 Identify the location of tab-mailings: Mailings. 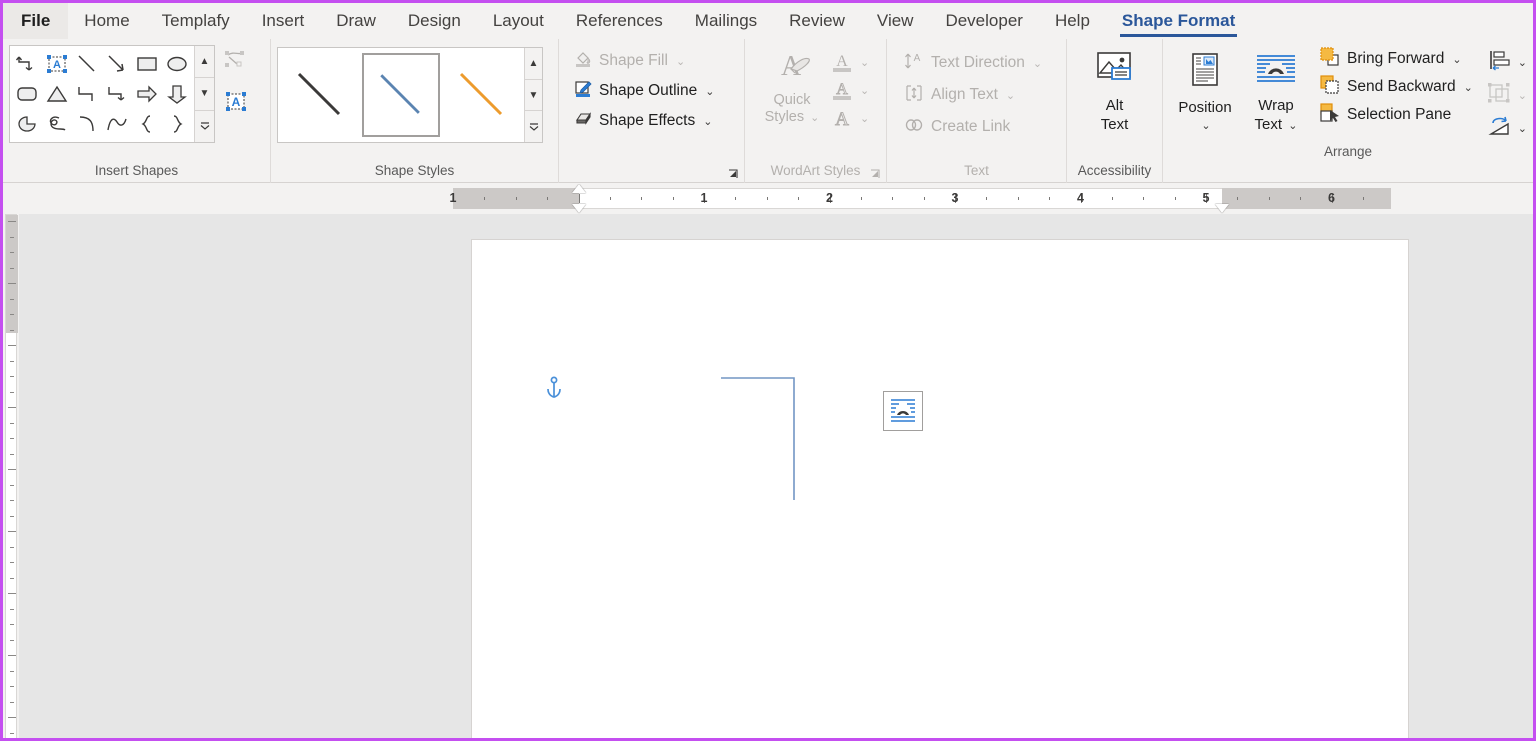
(726, 21).